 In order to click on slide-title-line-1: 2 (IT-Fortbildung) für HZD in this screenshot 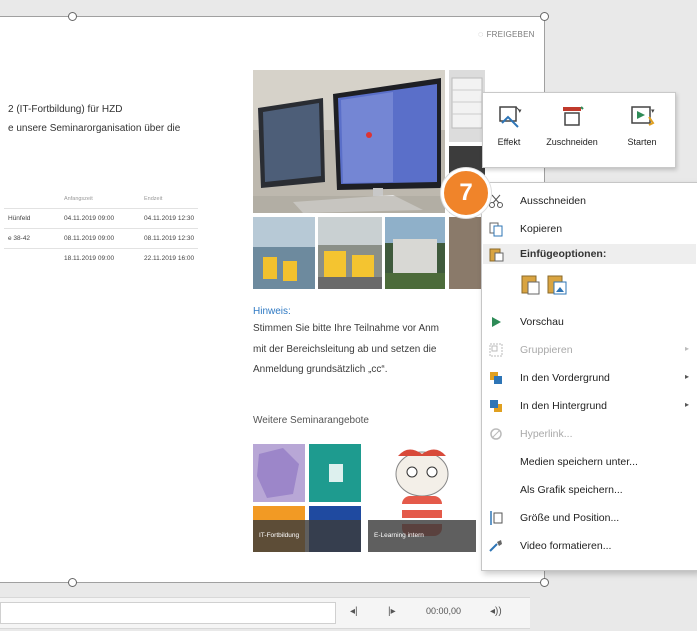, I will do `click(65, 109)`.